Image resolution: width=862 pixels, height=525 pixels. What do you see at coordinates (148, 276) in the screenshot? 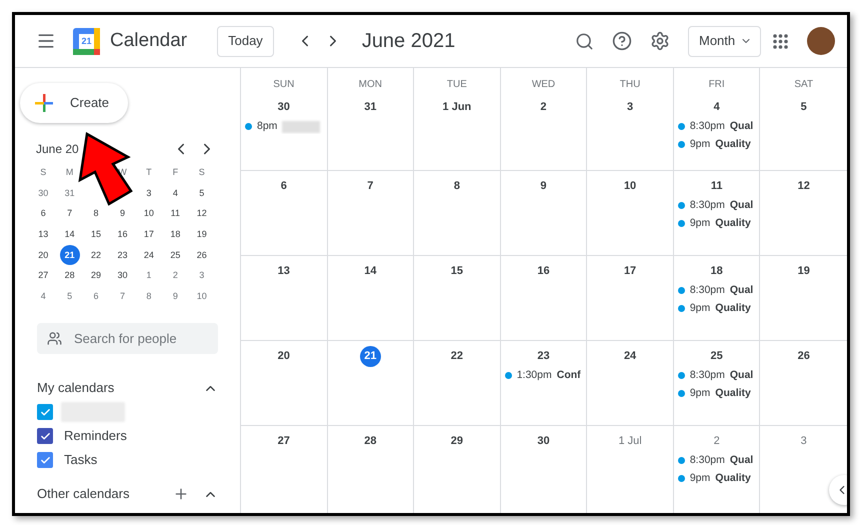
I see `mini-calendar-day: 1` at bounding box center [148, 276].